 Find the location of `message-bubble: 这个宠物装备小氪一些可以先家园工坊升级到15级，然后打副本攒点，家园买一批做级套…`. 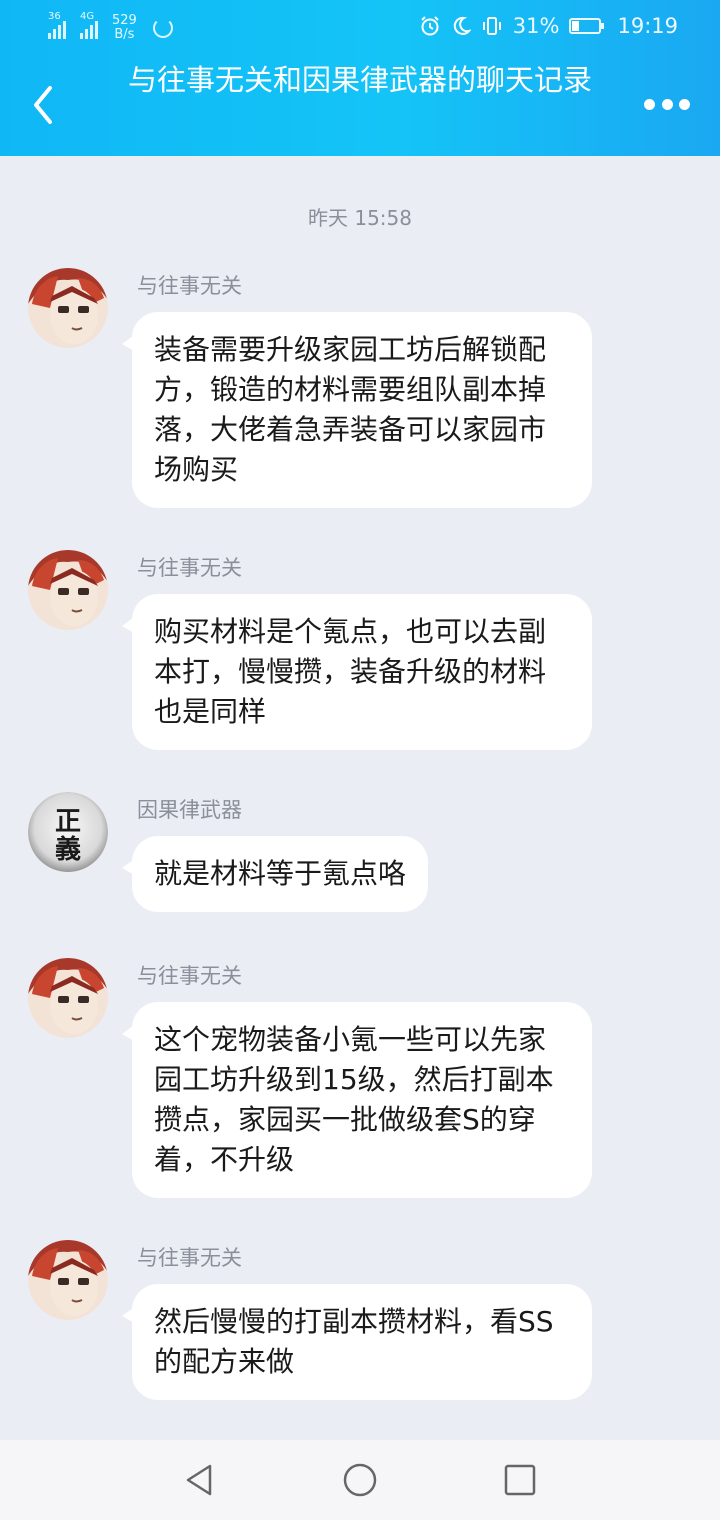

message-bubble: 这个宠物装备小氪一些可以先家园工坊升级到15级，然后打副本攒点，家园买一批做级套… is located at coordinates (357, 1100).